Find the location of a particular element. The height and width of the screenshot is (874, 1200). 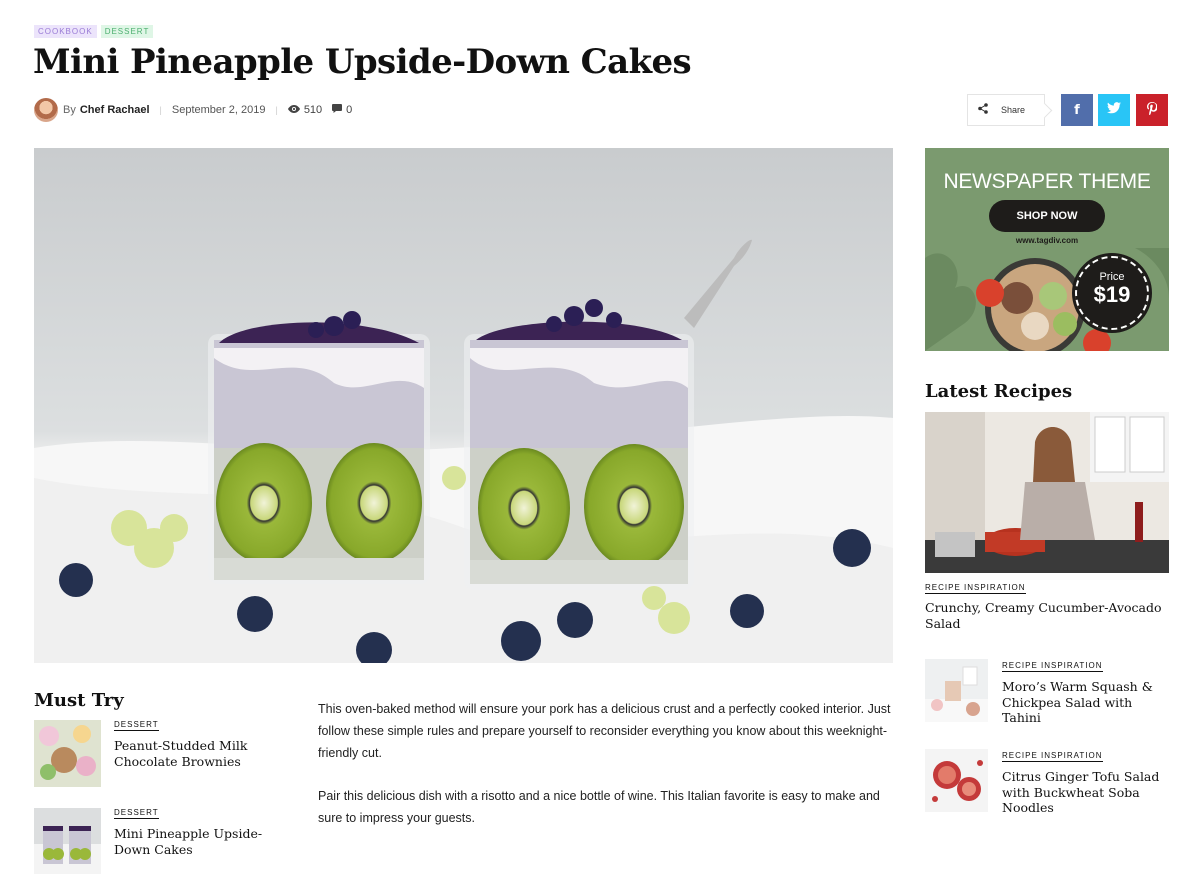

eye-icon is located at coordinates (293, 110).